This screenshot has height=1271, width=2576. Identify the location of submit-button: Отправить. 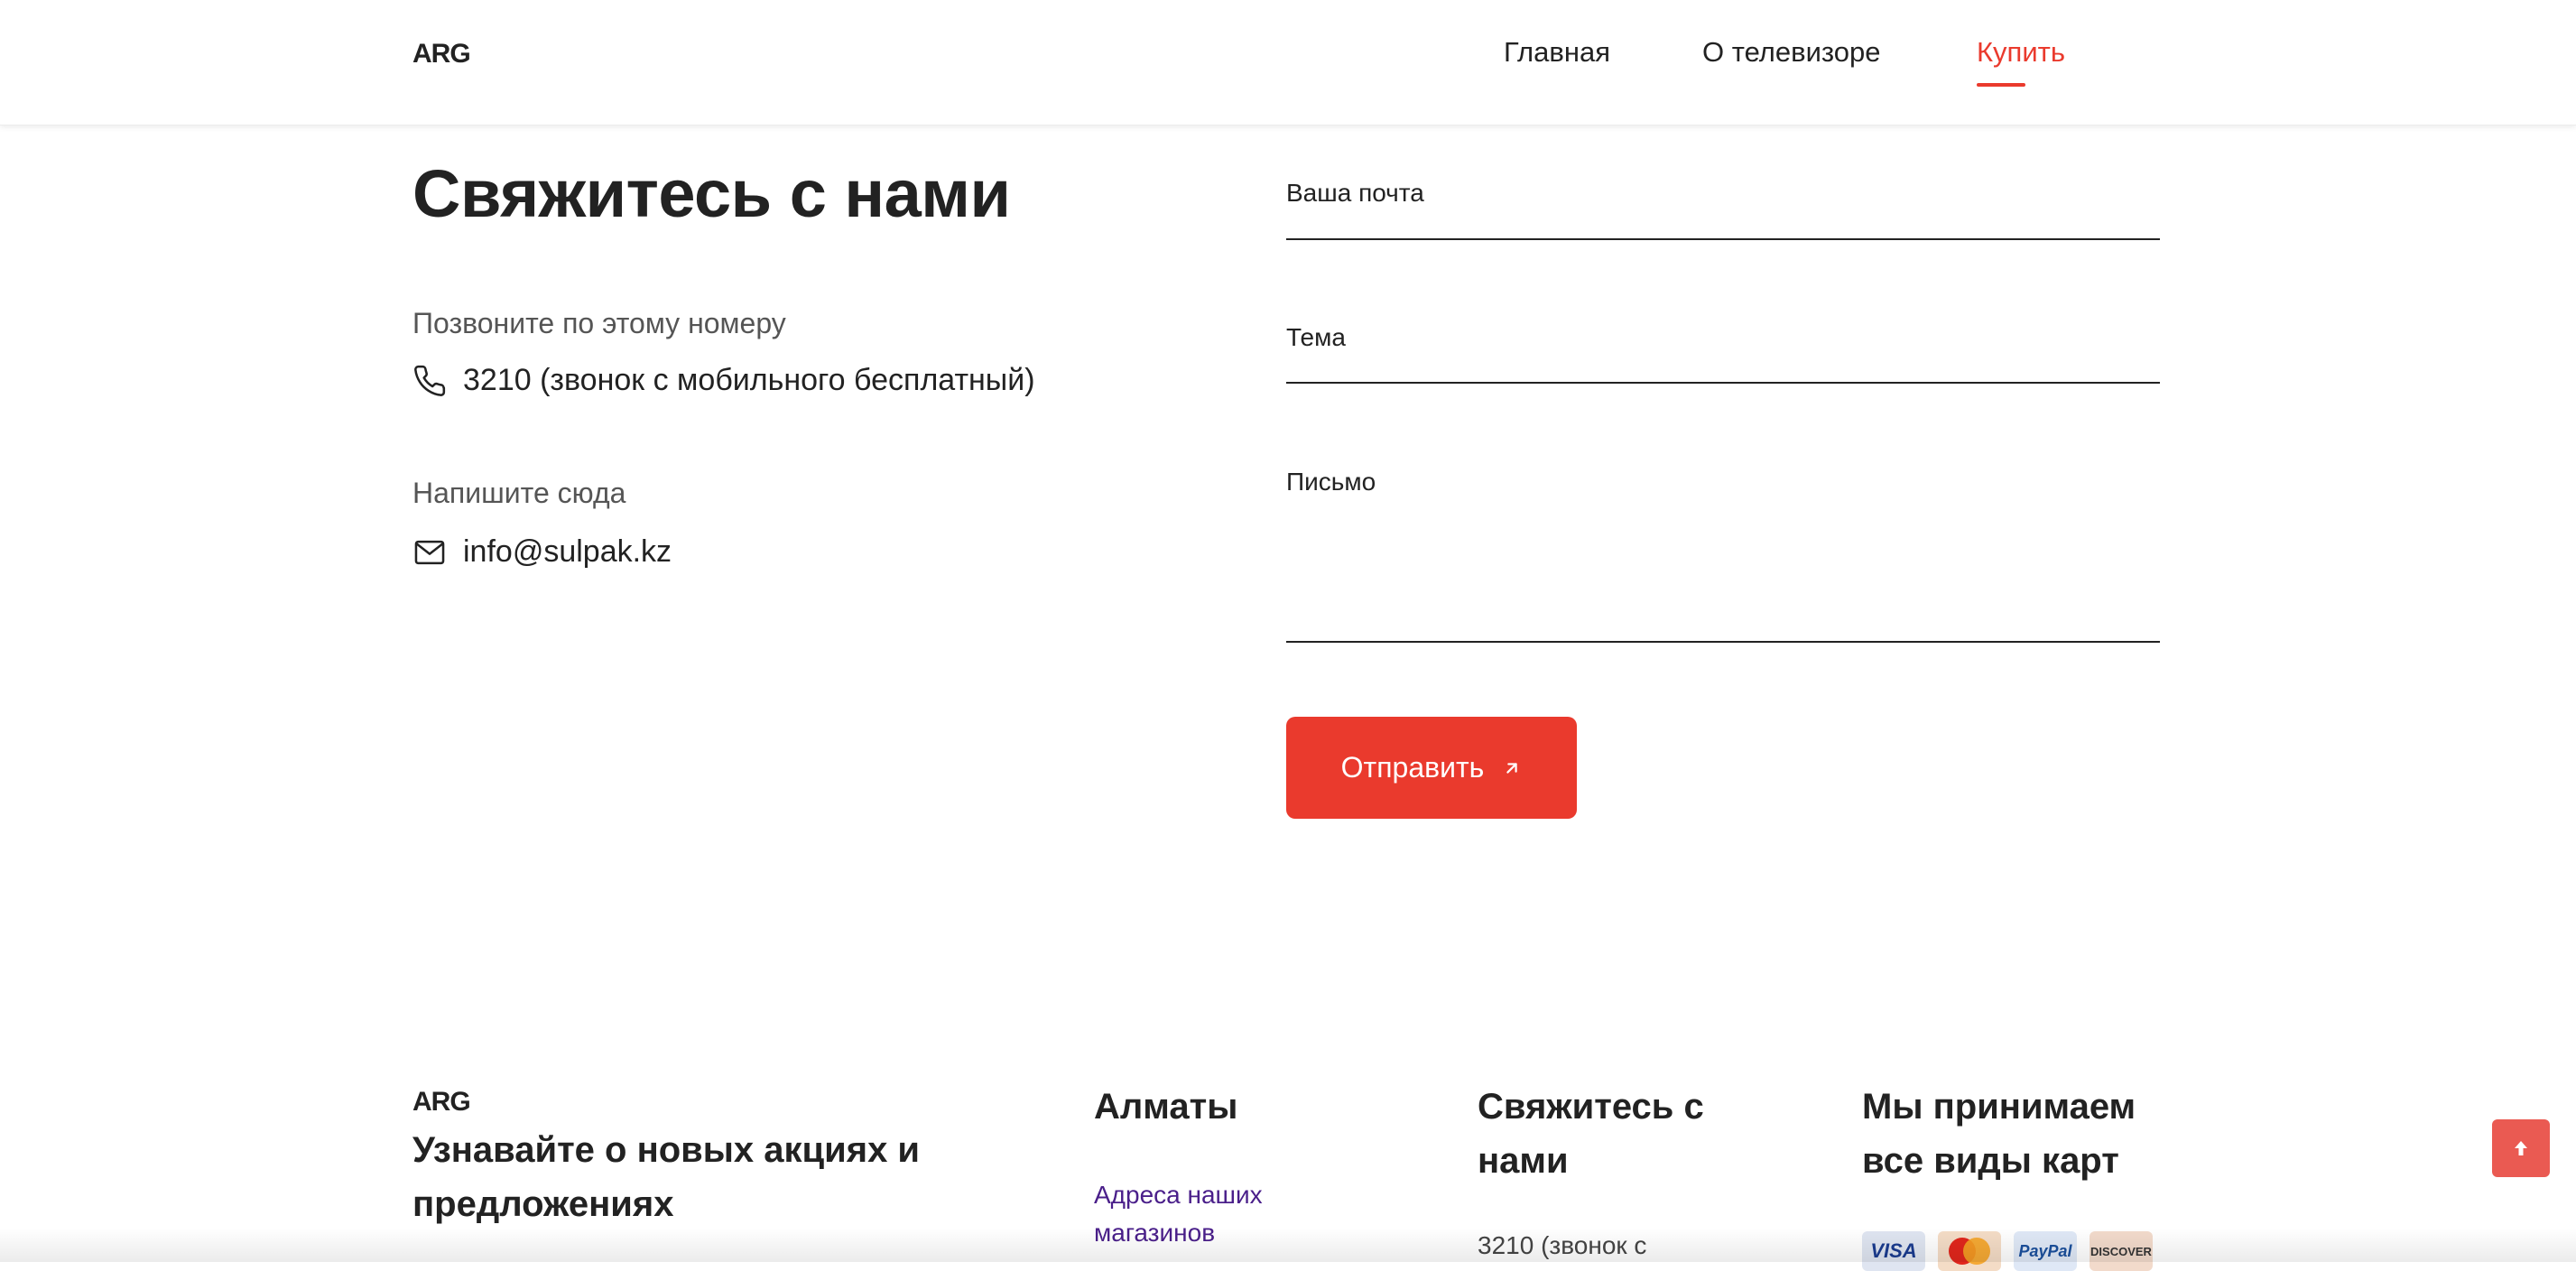
(1431, 768).